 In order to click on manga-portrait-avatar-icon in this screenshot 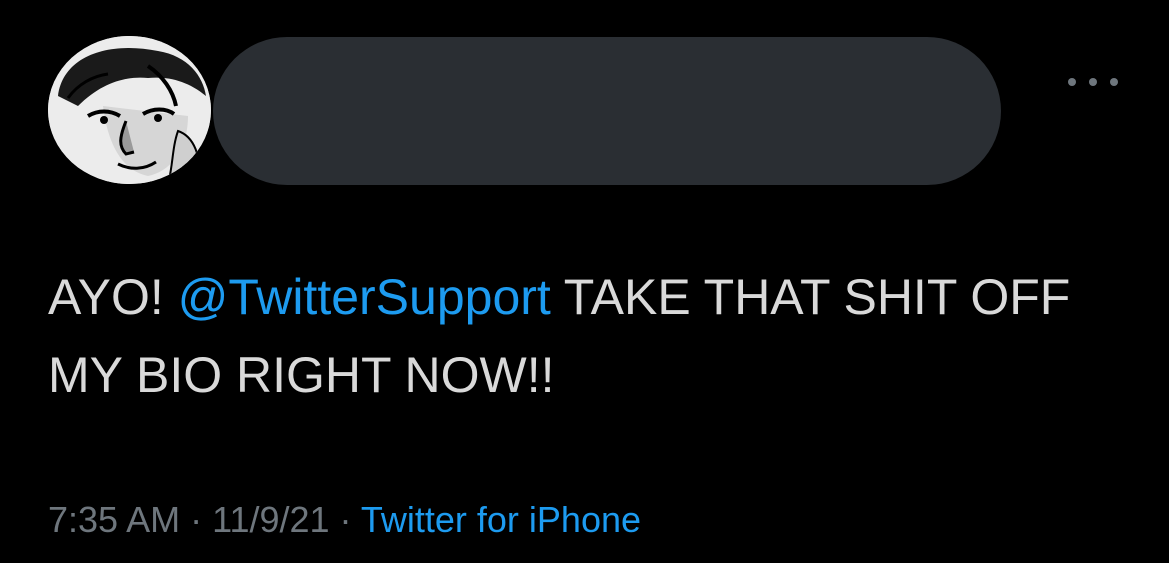, I will do `click(129, 110)`.